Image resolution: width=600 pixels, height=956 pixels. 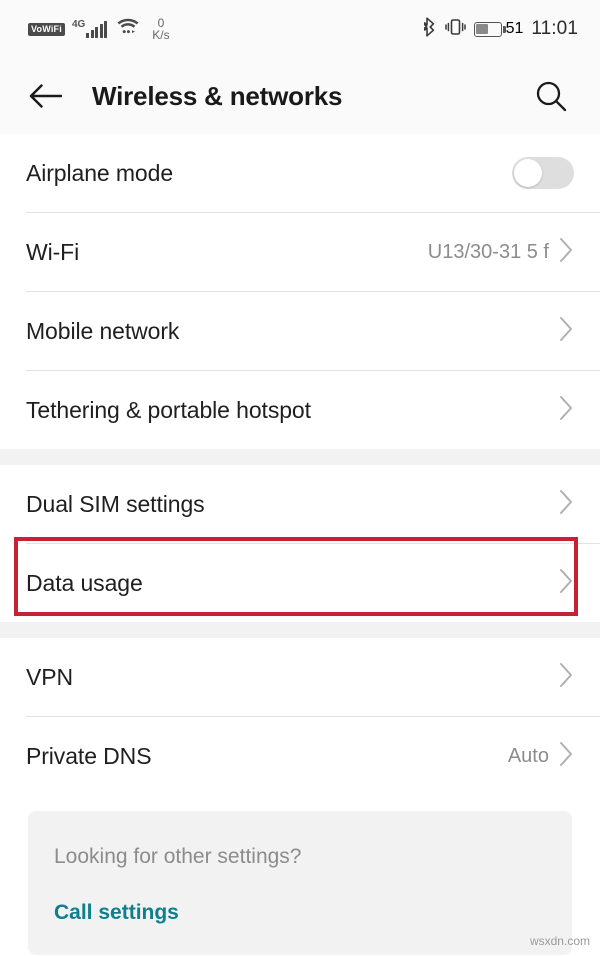 I want to click on row-label: Dual SIM settings, so click(x=115, y=503).